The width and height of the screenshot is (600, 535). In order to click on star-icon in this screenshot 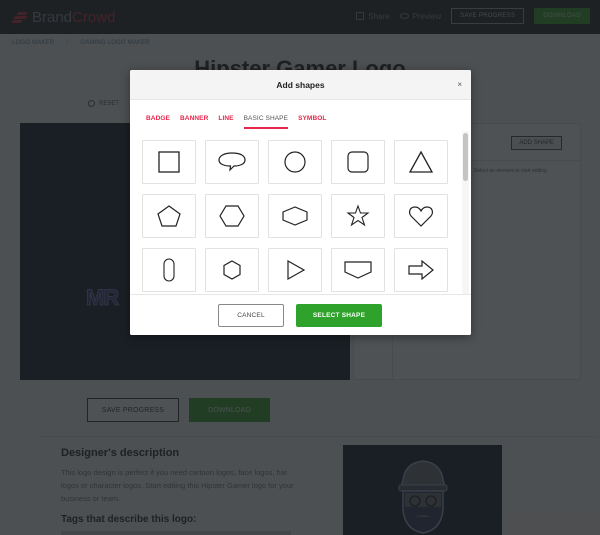, I will do `click(358, 215)`.